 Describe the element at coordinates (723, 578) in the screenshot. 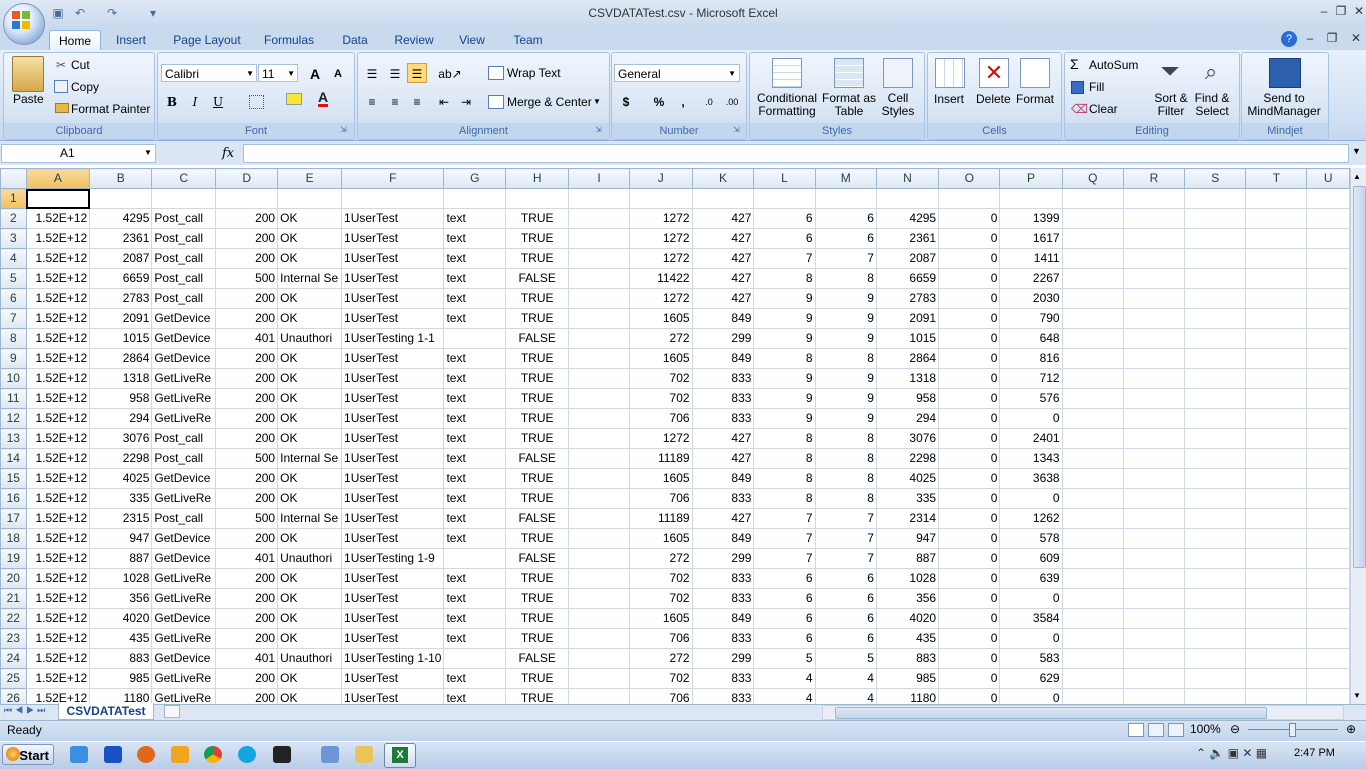

I see `cell-k20: 833` at that location.